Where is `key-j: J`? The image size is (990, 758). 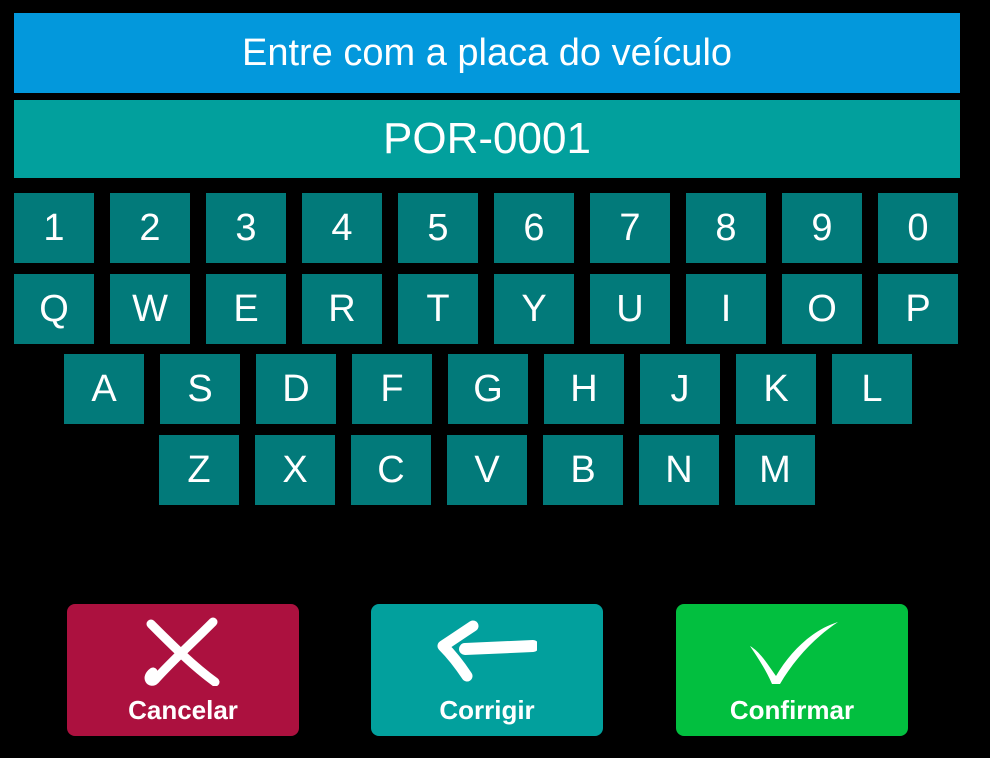
key-j: J is located at coordinates (680, 389).